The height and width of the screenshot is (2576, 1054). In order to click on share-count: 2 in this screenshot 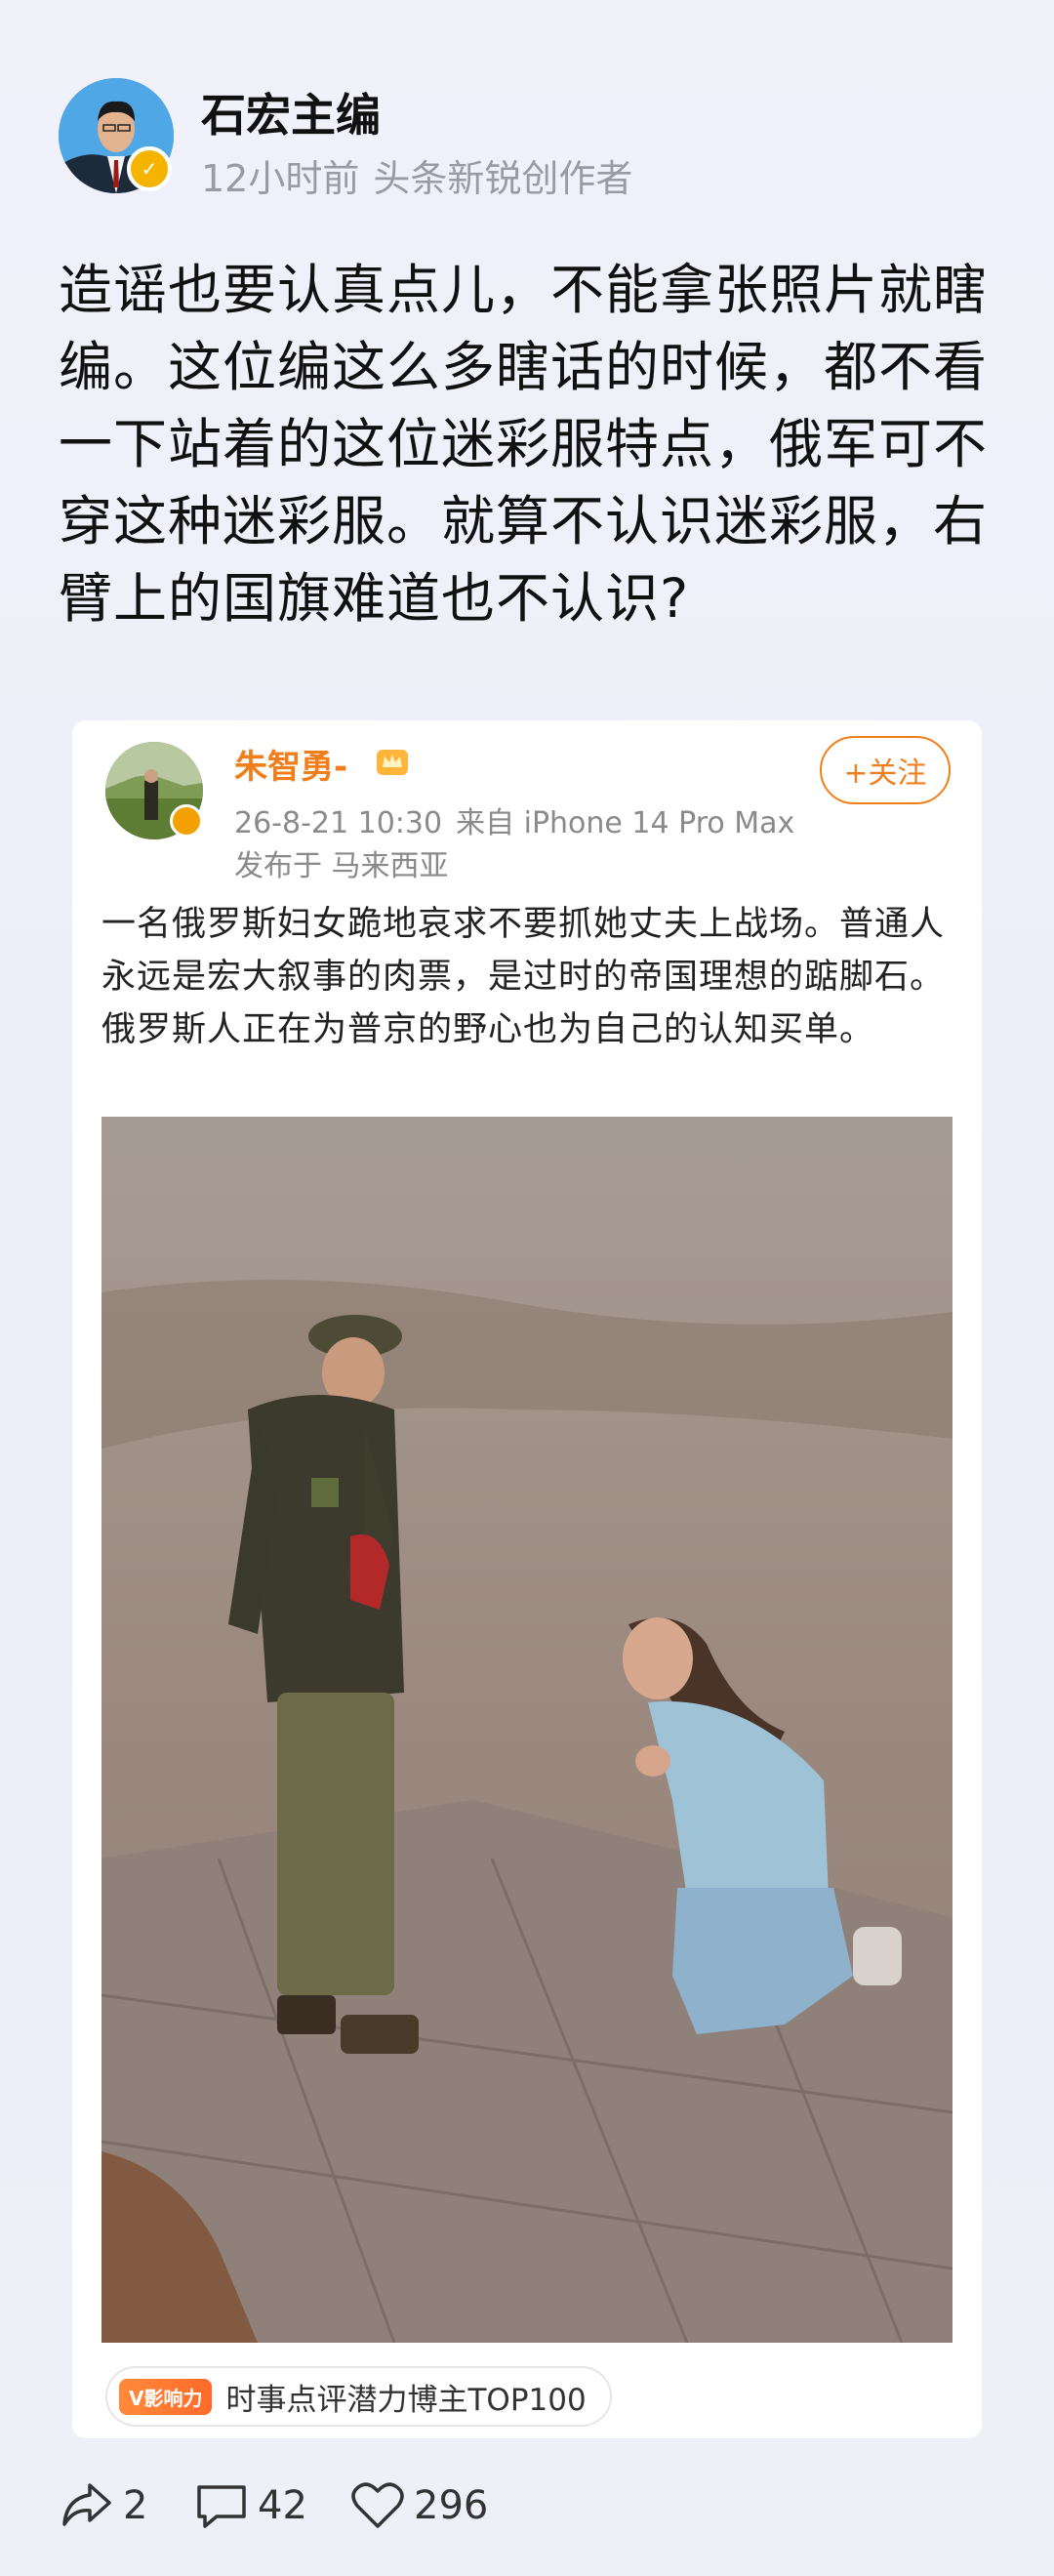, I will do `click(135, 2505)`.